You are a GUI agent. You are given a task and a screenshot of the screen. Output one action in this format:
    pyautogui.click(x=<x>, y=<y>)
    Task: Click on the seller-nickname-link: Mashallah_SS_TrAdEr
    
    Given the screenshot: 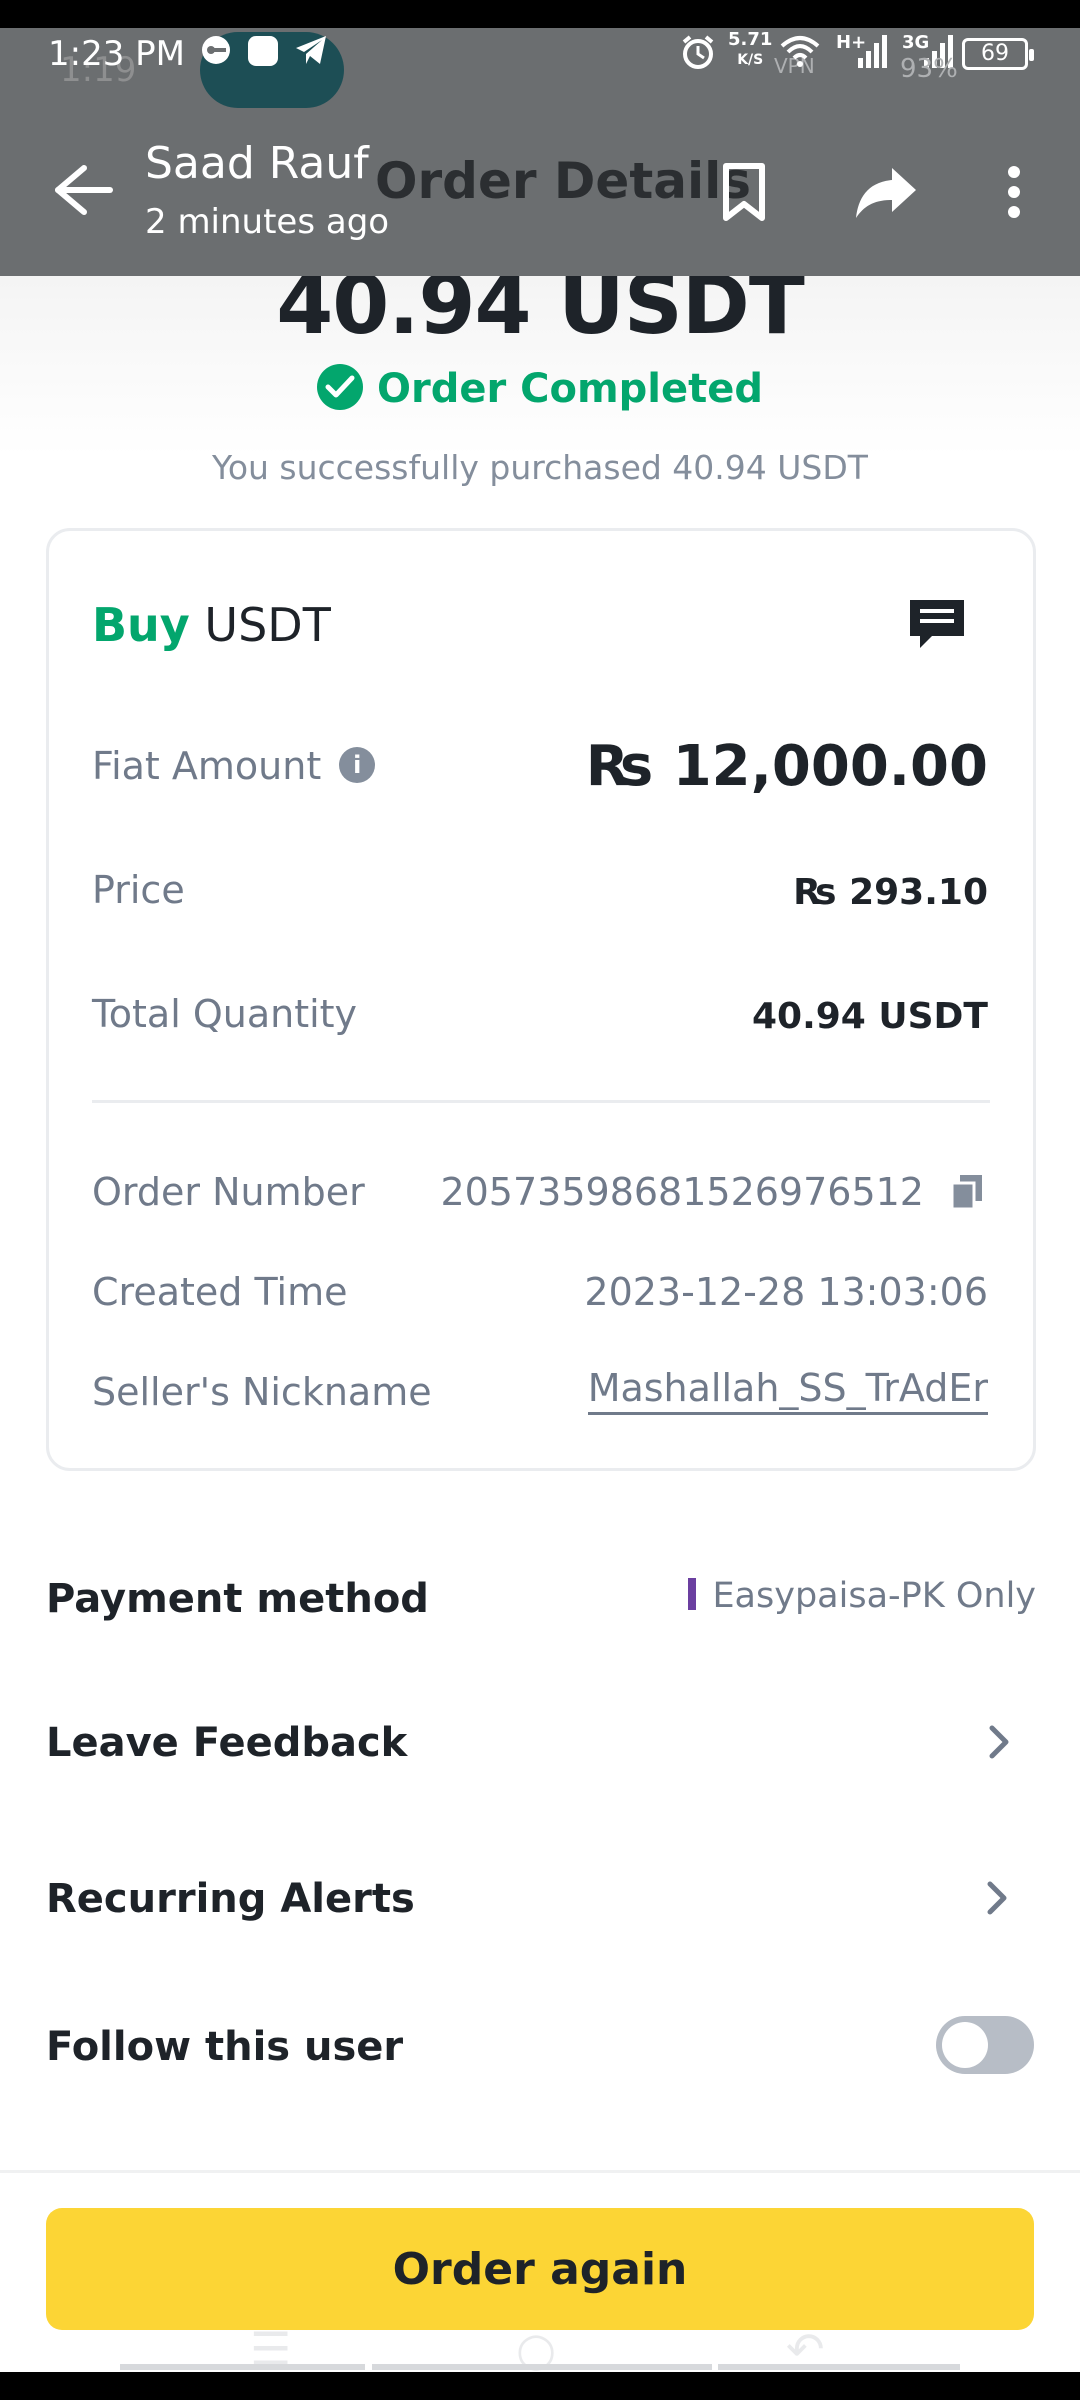 What is the action you would take?
    pyautogui.click(x=787, y=1390)
    